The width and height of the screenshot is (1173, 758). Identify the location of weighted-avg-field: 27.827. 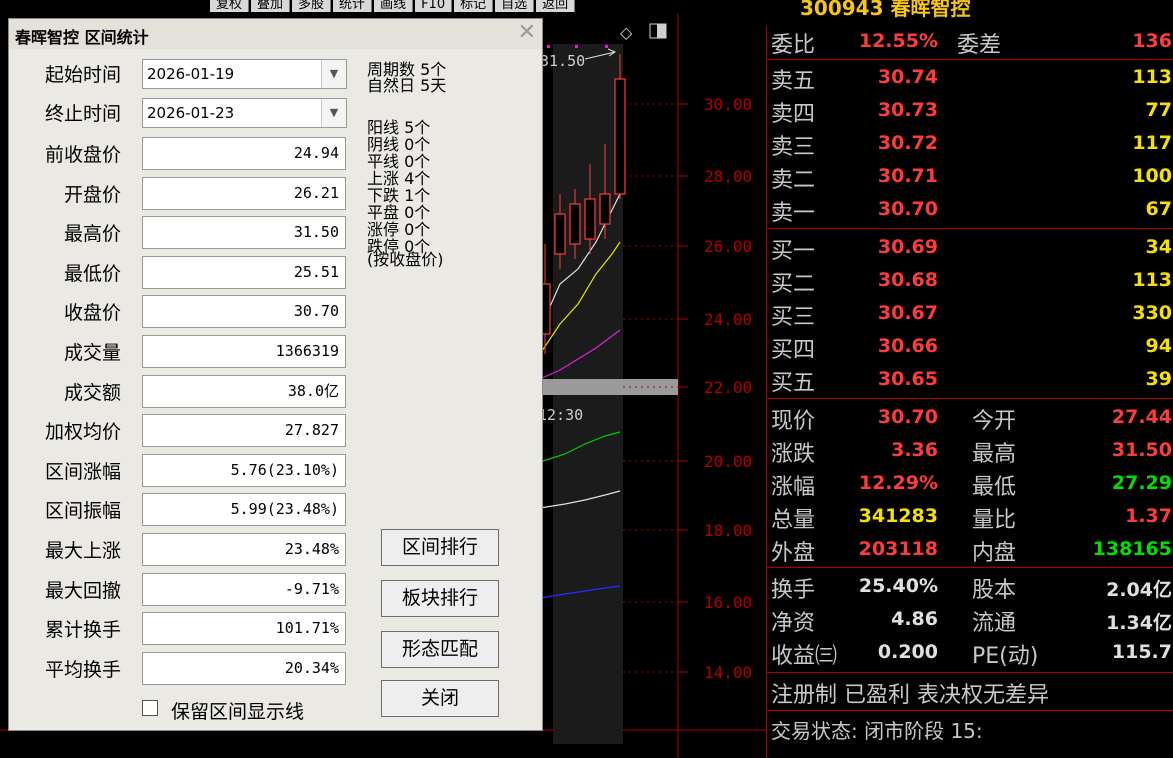
(244, 431).